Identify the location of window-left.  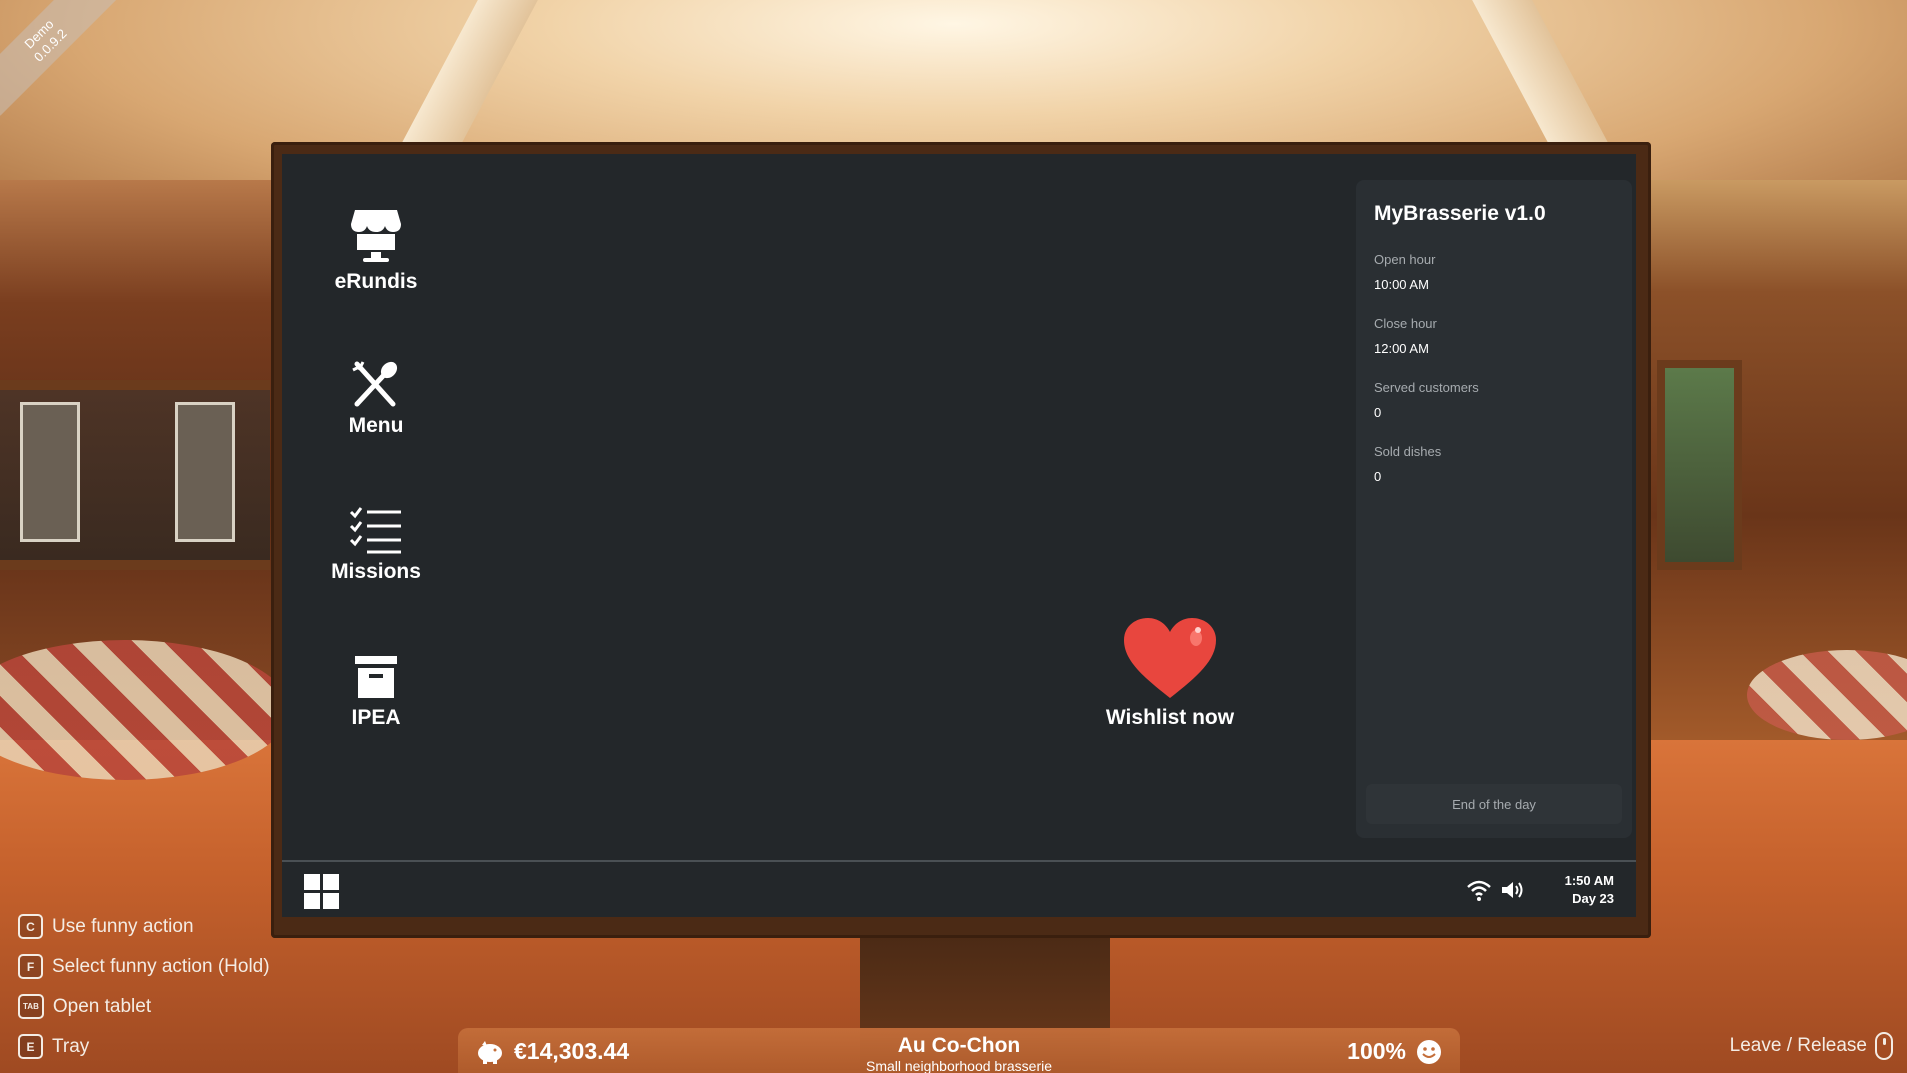
(135, 475).